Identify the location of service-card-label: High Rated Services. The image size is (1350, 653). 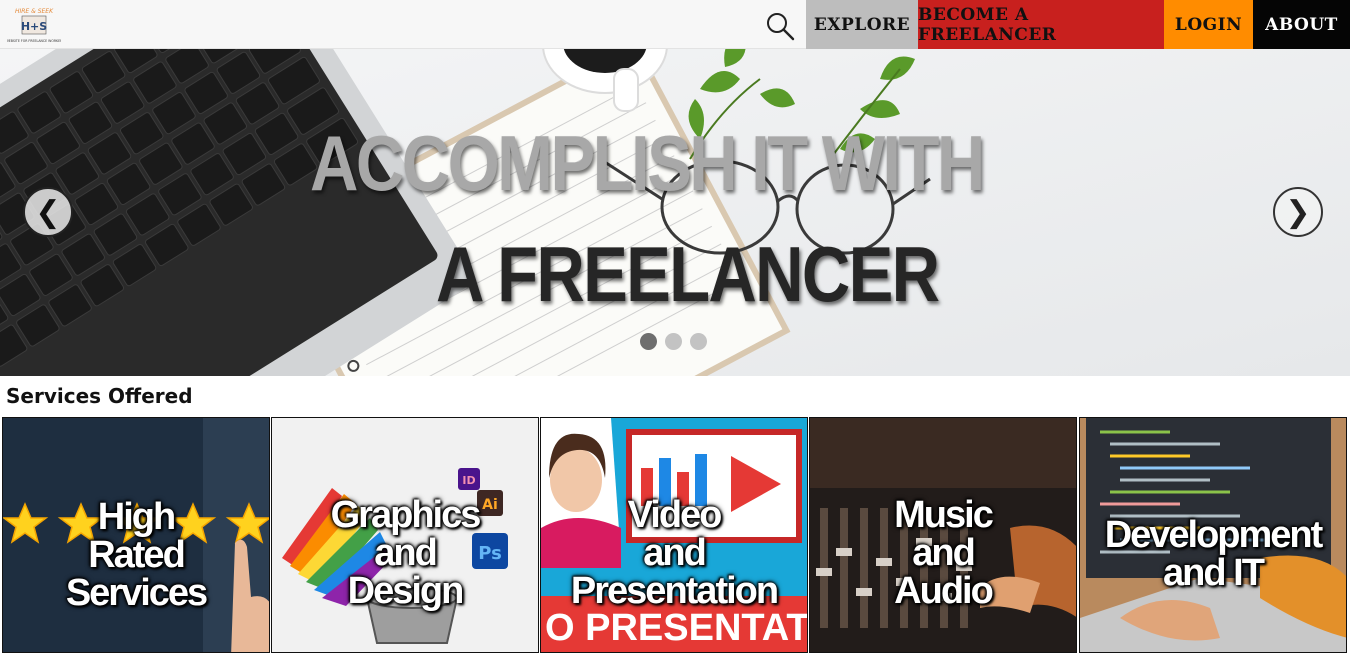
(136, 555).